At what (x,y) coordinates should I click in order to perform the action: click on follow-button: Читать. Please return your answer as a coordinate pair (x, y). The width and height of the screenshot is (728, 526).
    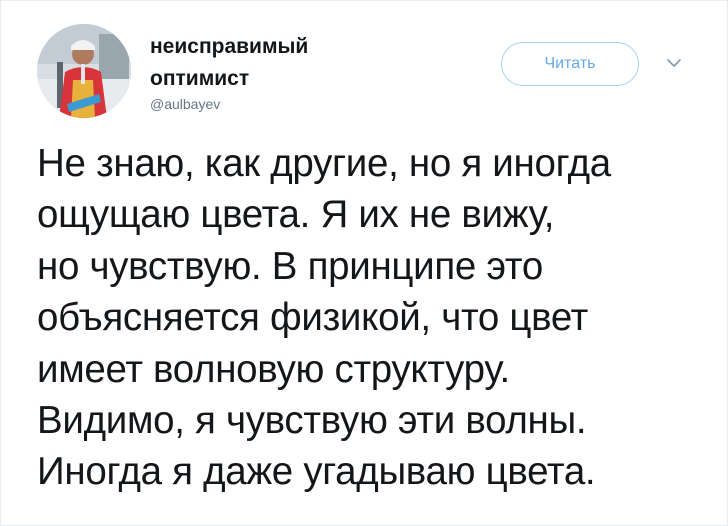
    Looking at the image, I should click on (570, 64).